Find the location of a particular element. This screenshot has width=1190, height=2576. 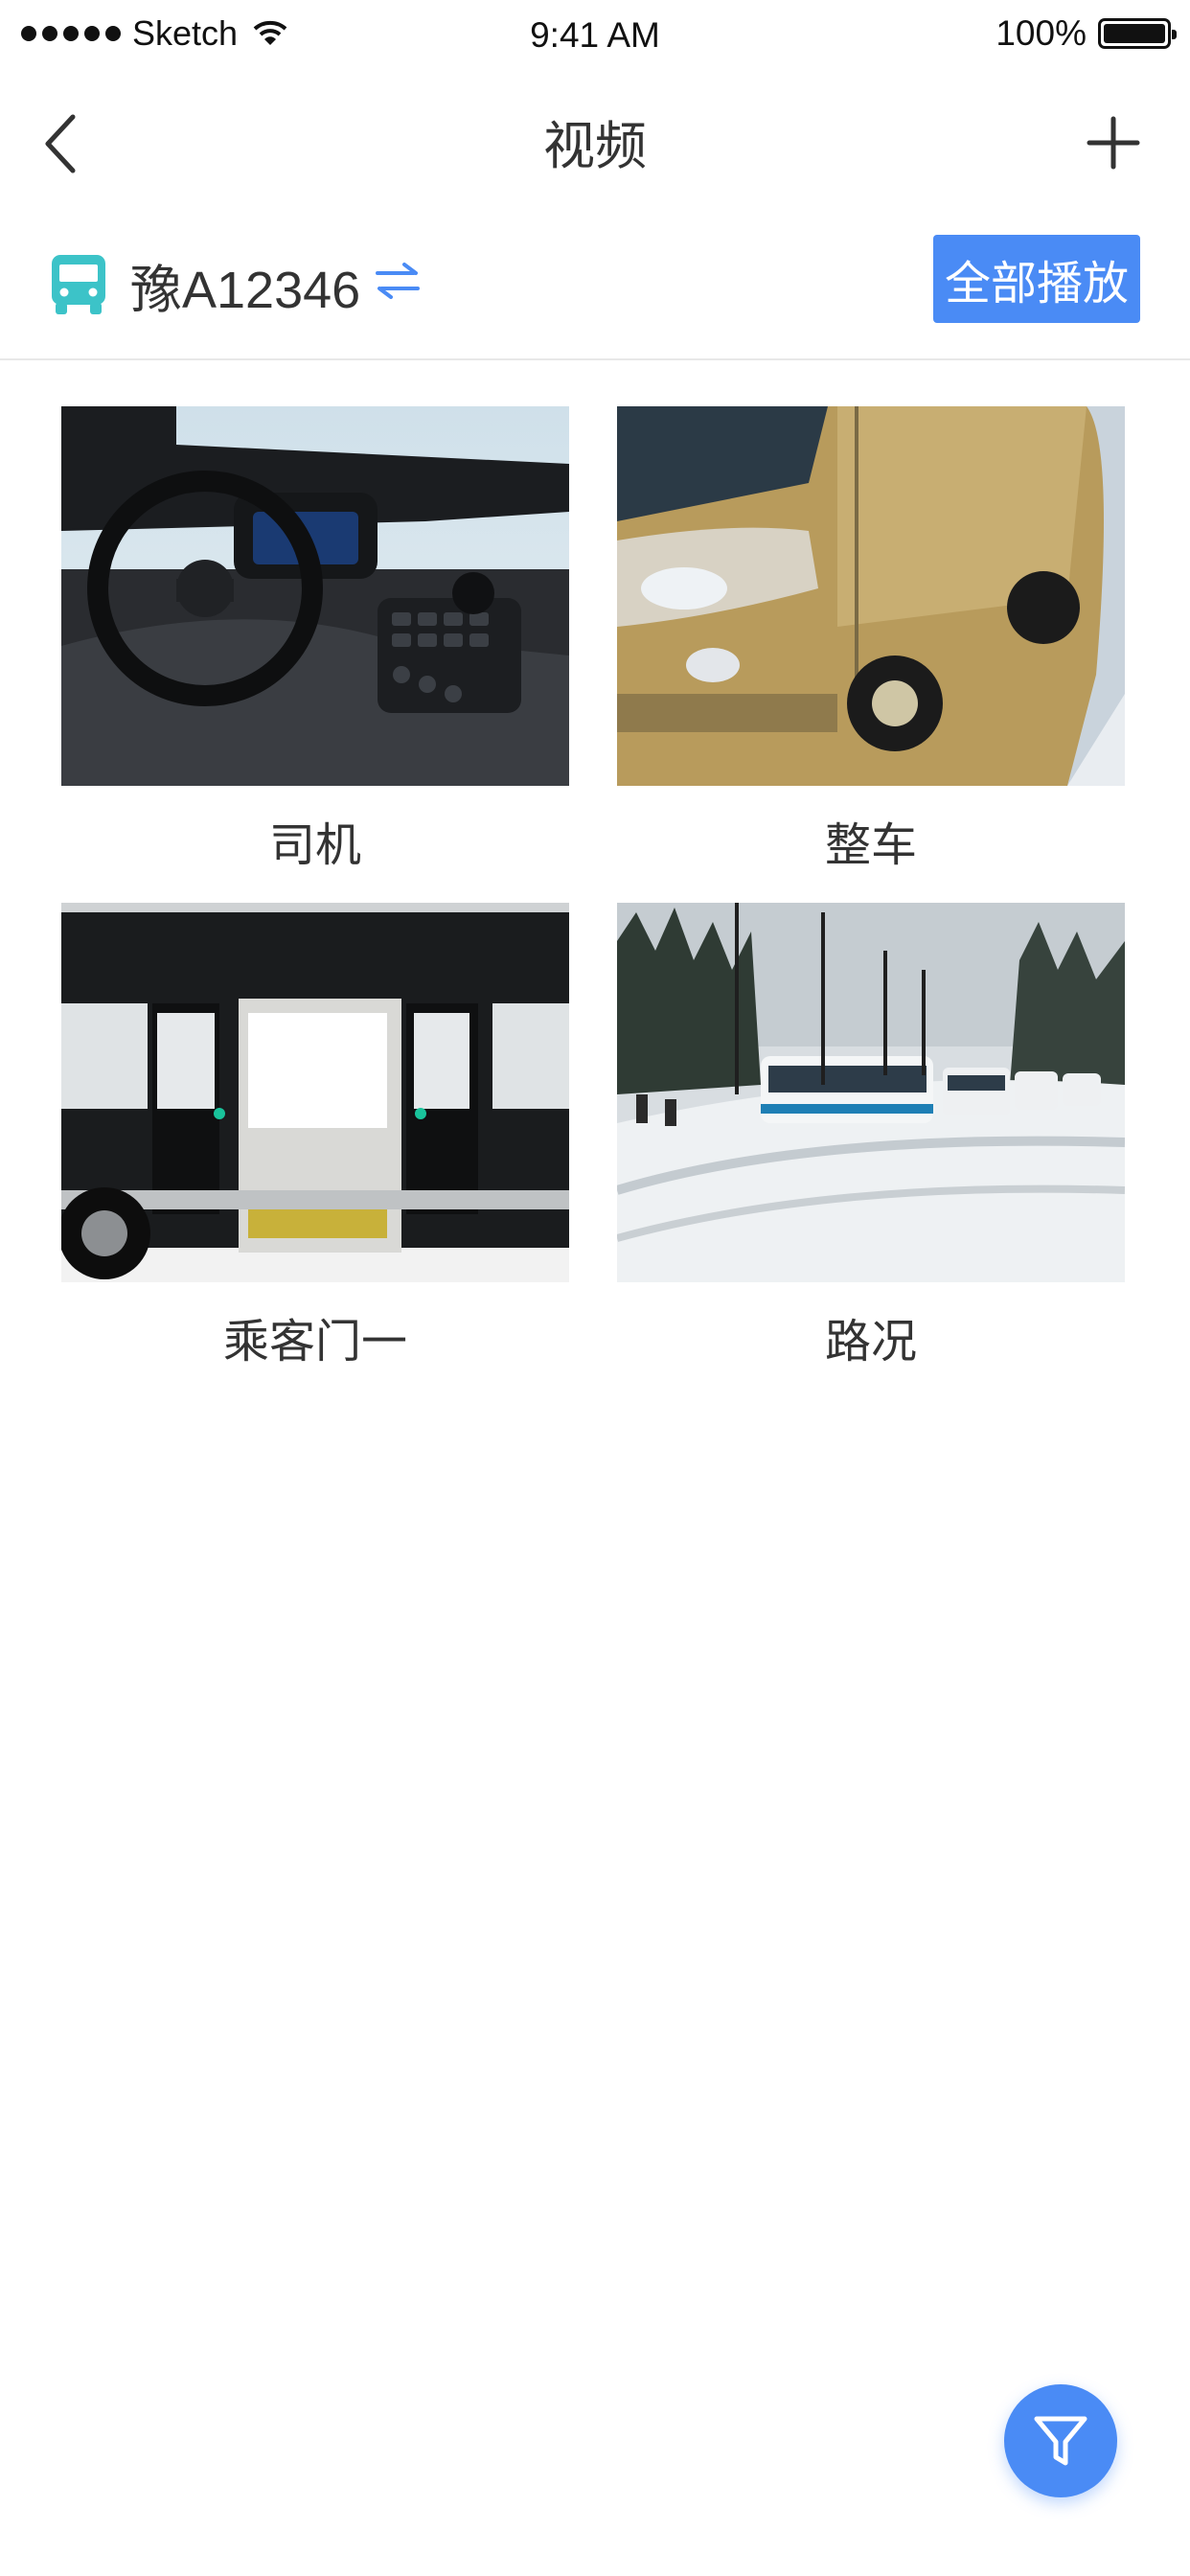

camera-label: 司机 is located at coordinates (315, 845).